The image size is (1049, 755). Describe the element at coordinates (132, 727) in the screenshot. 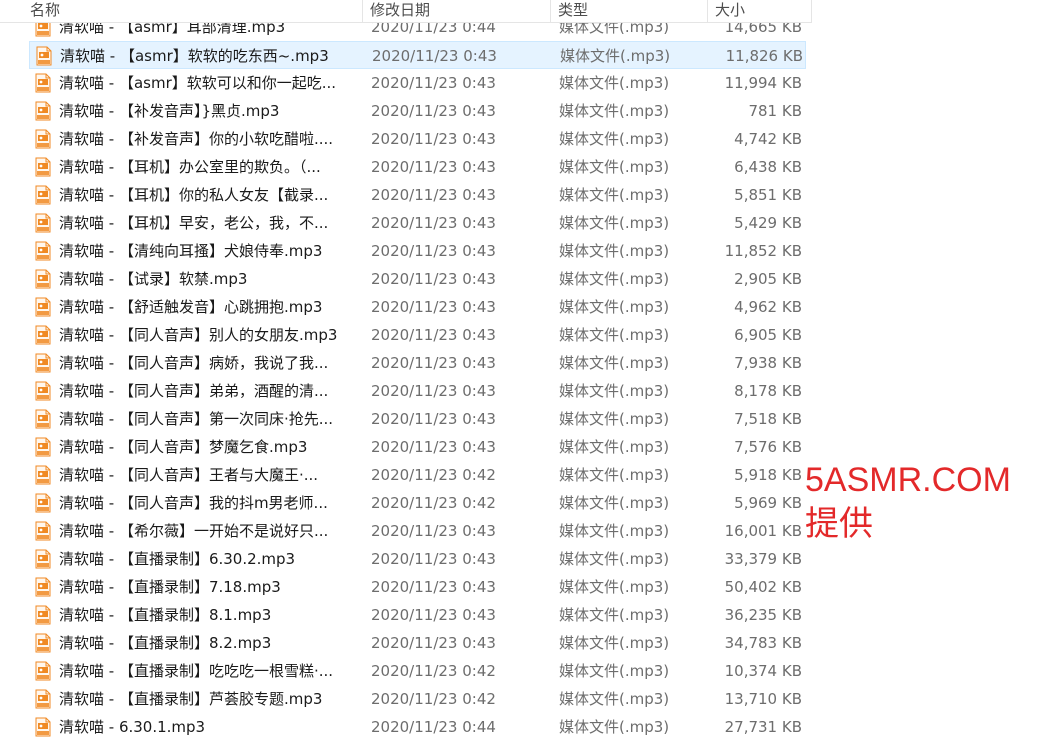

I see `file-name: 清软喵 - 6.30.1.mp3` at that location.